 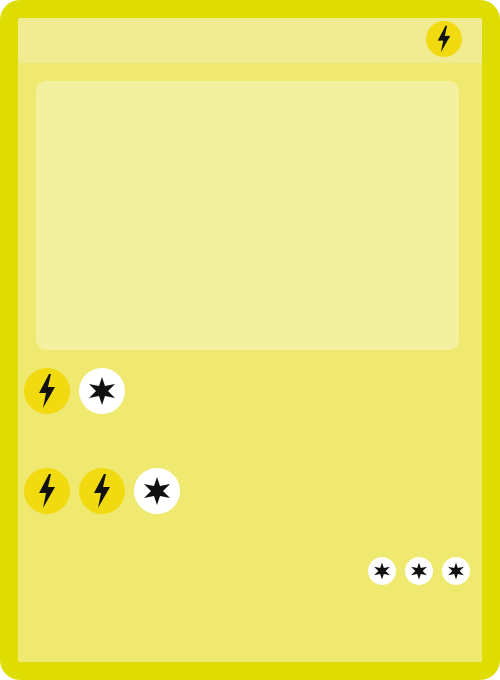 I want to click on card-header, so click(x=250, y=40).